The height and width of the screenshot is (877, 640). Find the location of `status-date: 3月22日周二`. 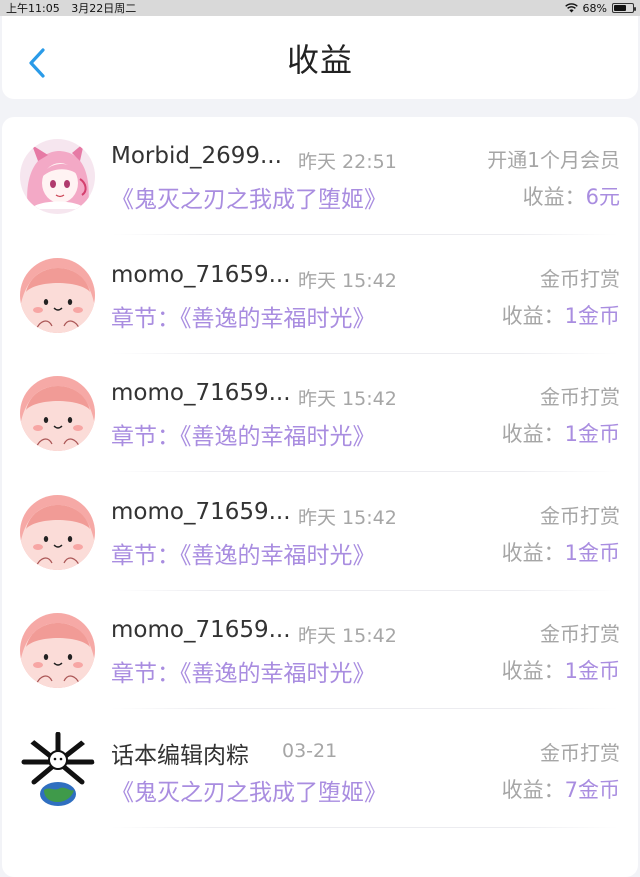

status-date: 3月22日周二 is located at coordinates (104, 8).